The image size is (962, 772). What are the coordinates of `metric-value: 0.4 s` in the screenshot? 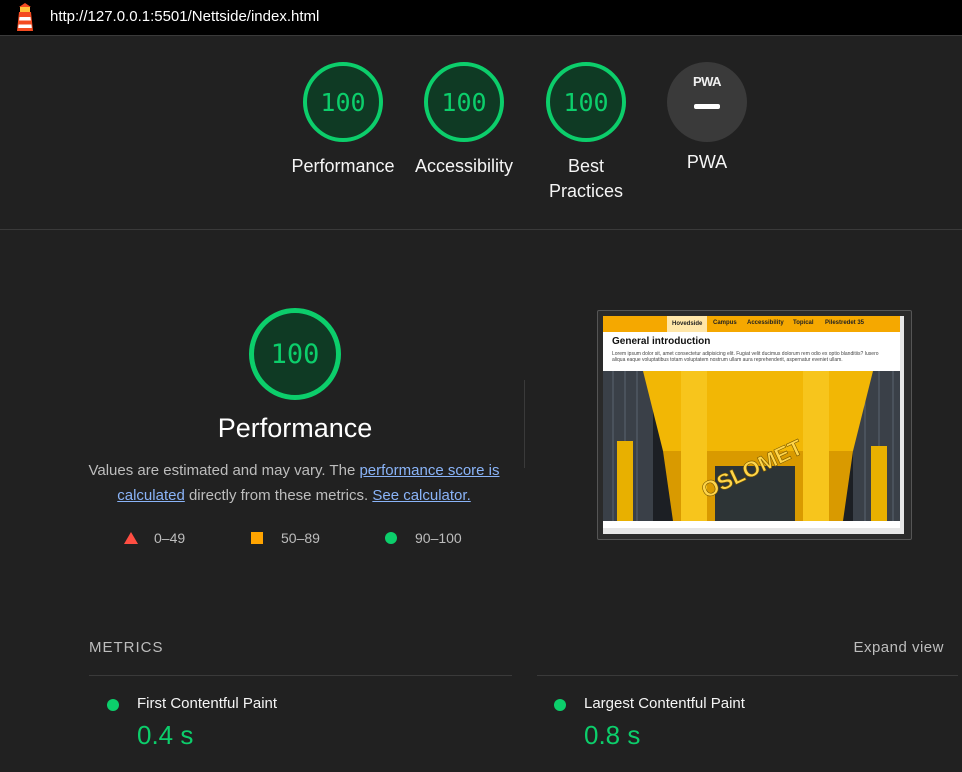 It's located at (165, 735).